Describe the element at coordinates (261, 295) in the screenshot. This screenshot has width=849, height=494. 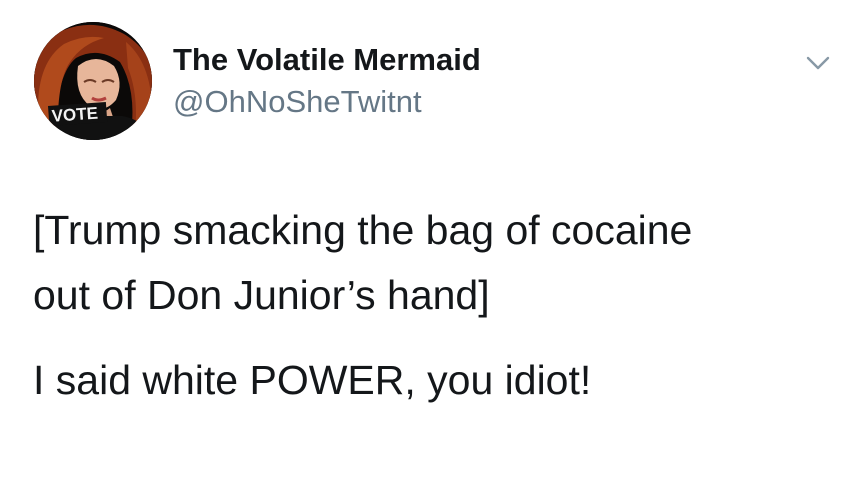
I see `tweet-text-line: out of Don Junior’s hand]` at that location.